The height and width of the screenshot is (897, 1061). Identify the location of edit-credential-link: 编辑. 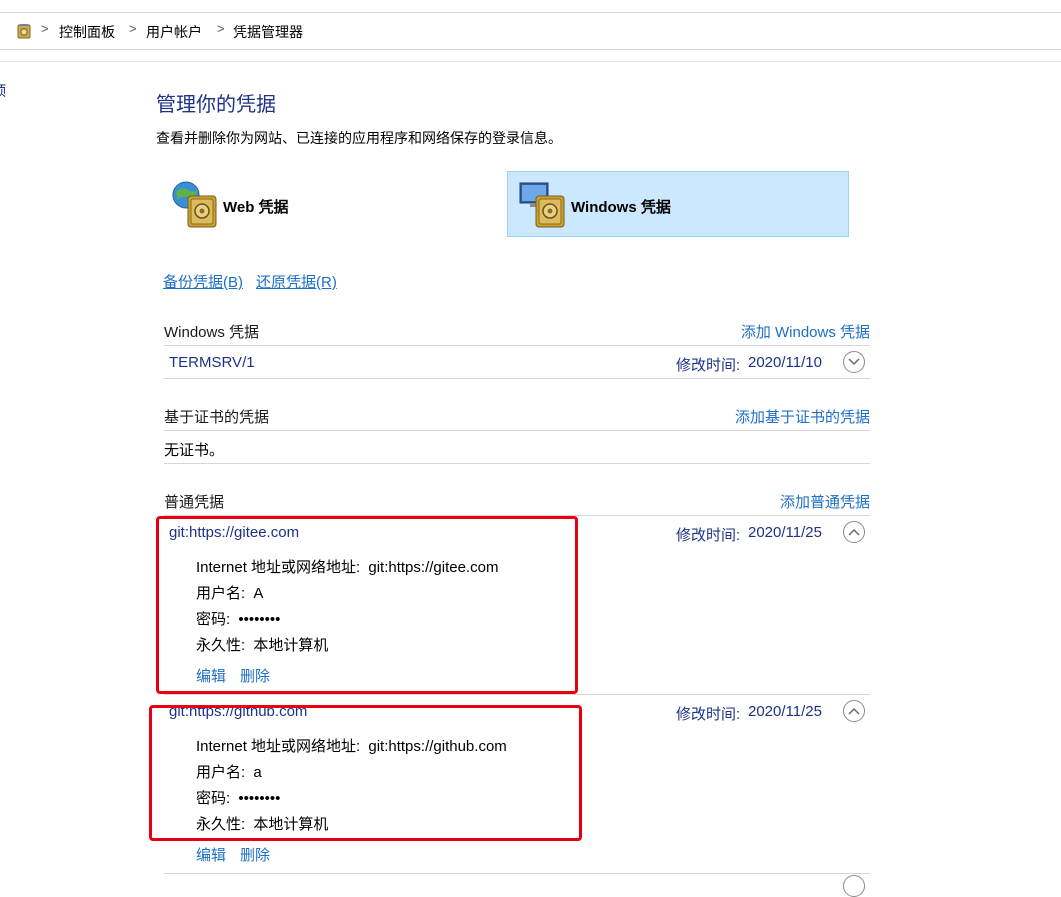
(211, 854).